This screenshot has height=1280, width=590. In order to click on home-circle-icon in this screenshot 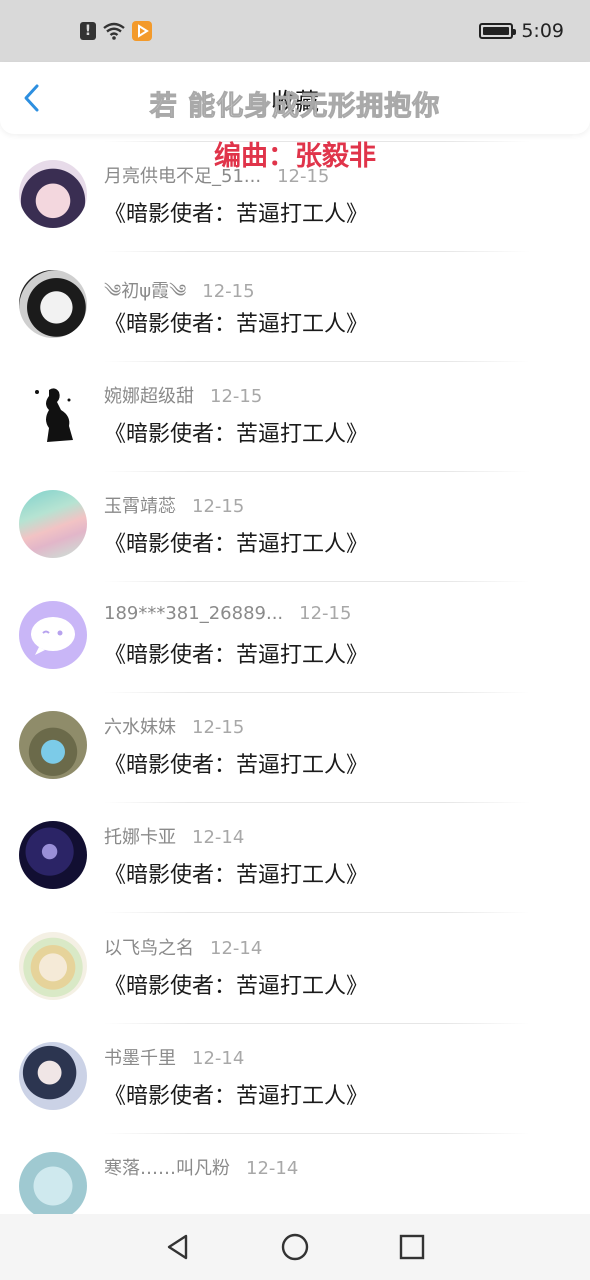, I will do `click(295, 1247)`.